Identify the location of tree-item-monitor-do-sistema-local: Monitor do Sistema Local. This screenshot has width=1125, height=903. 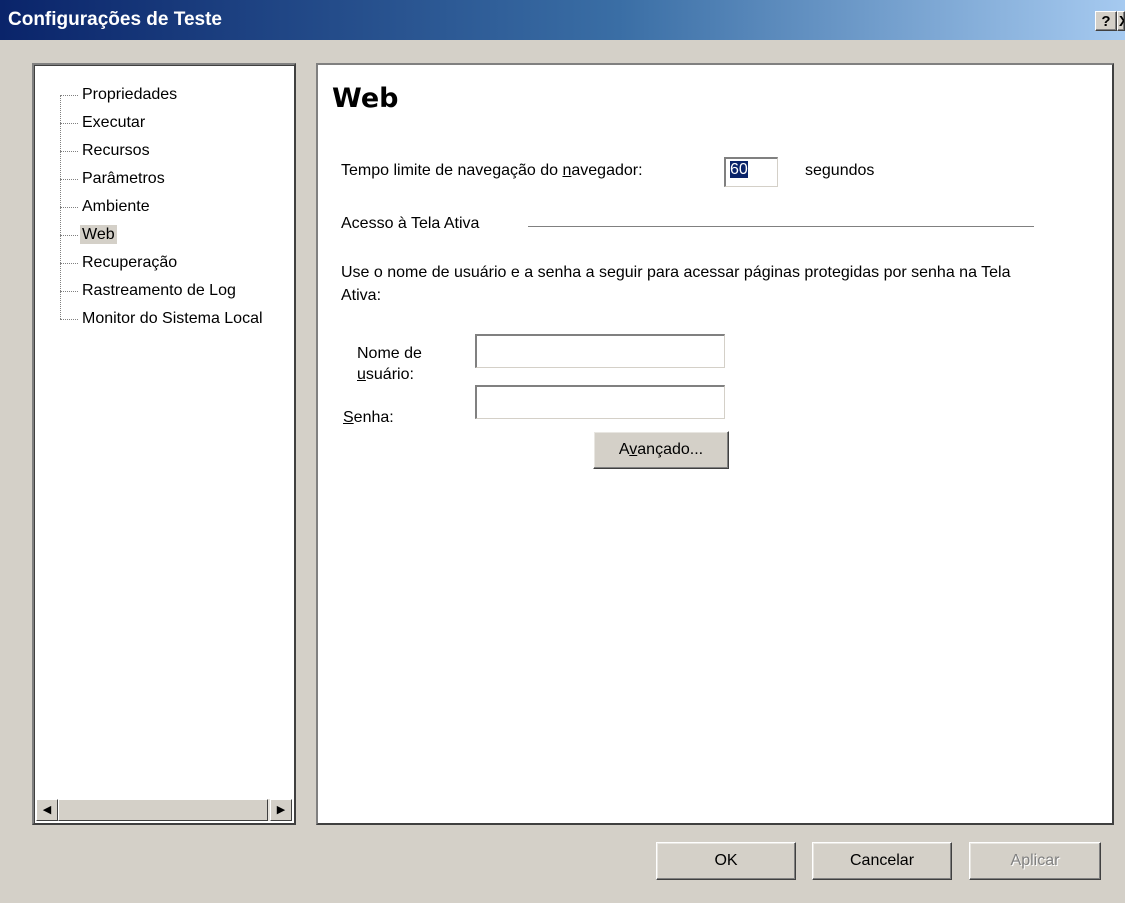
(159, 319).